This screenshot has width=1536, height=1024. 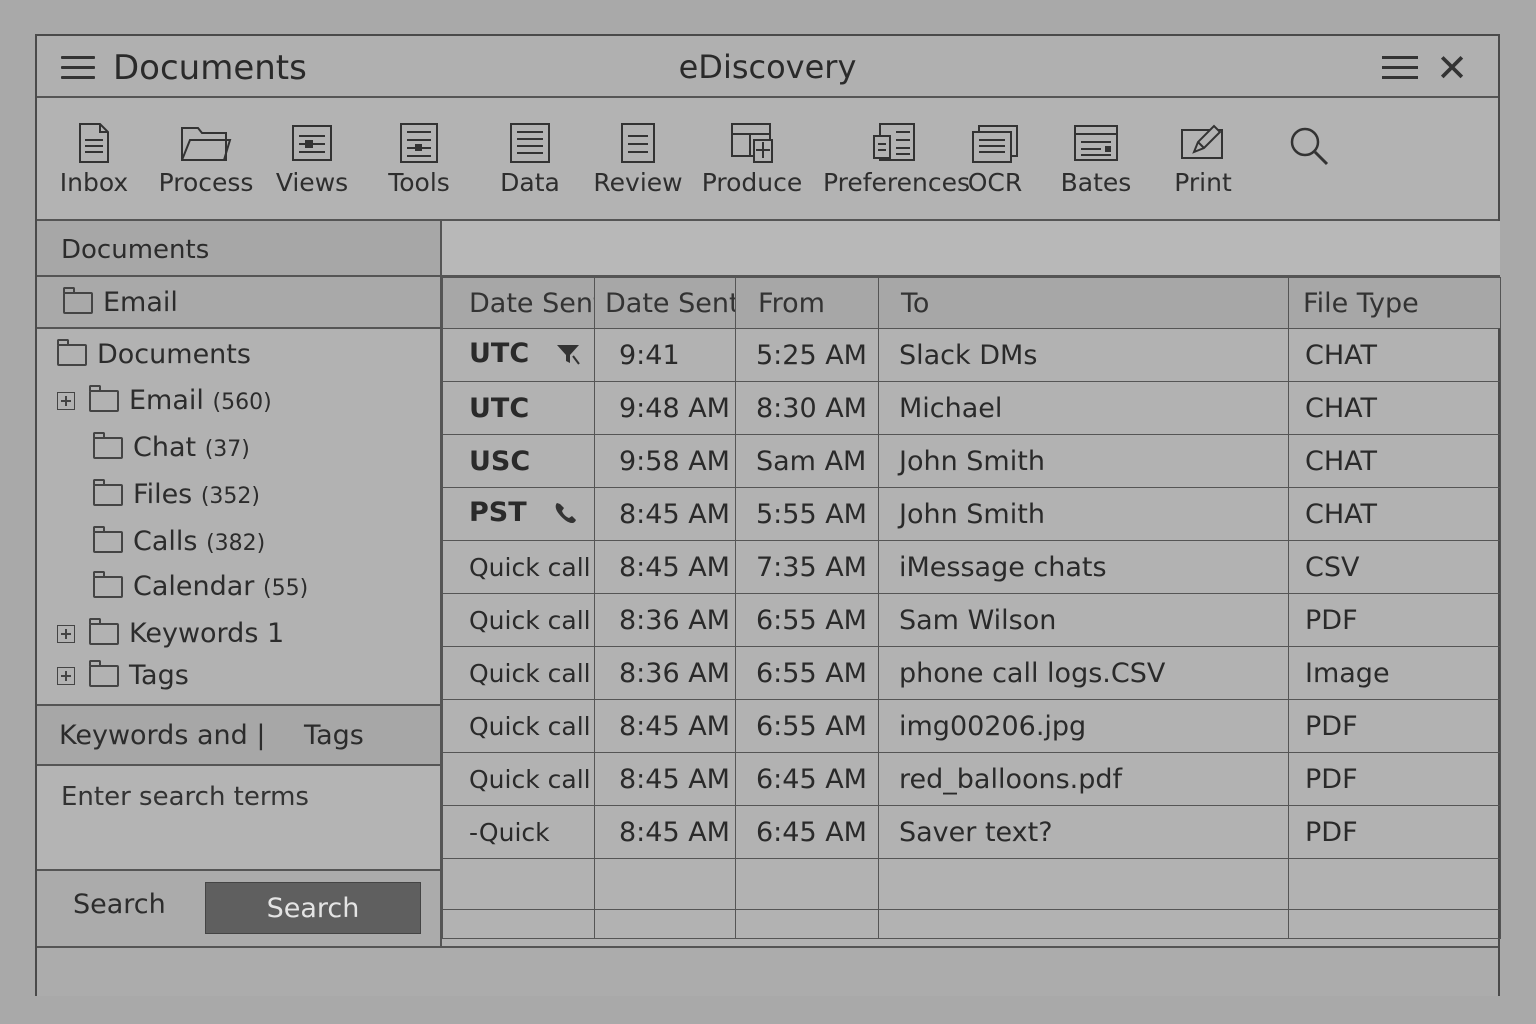 I want to click on toolbar-label: Produce, so click(x=752, y=182).